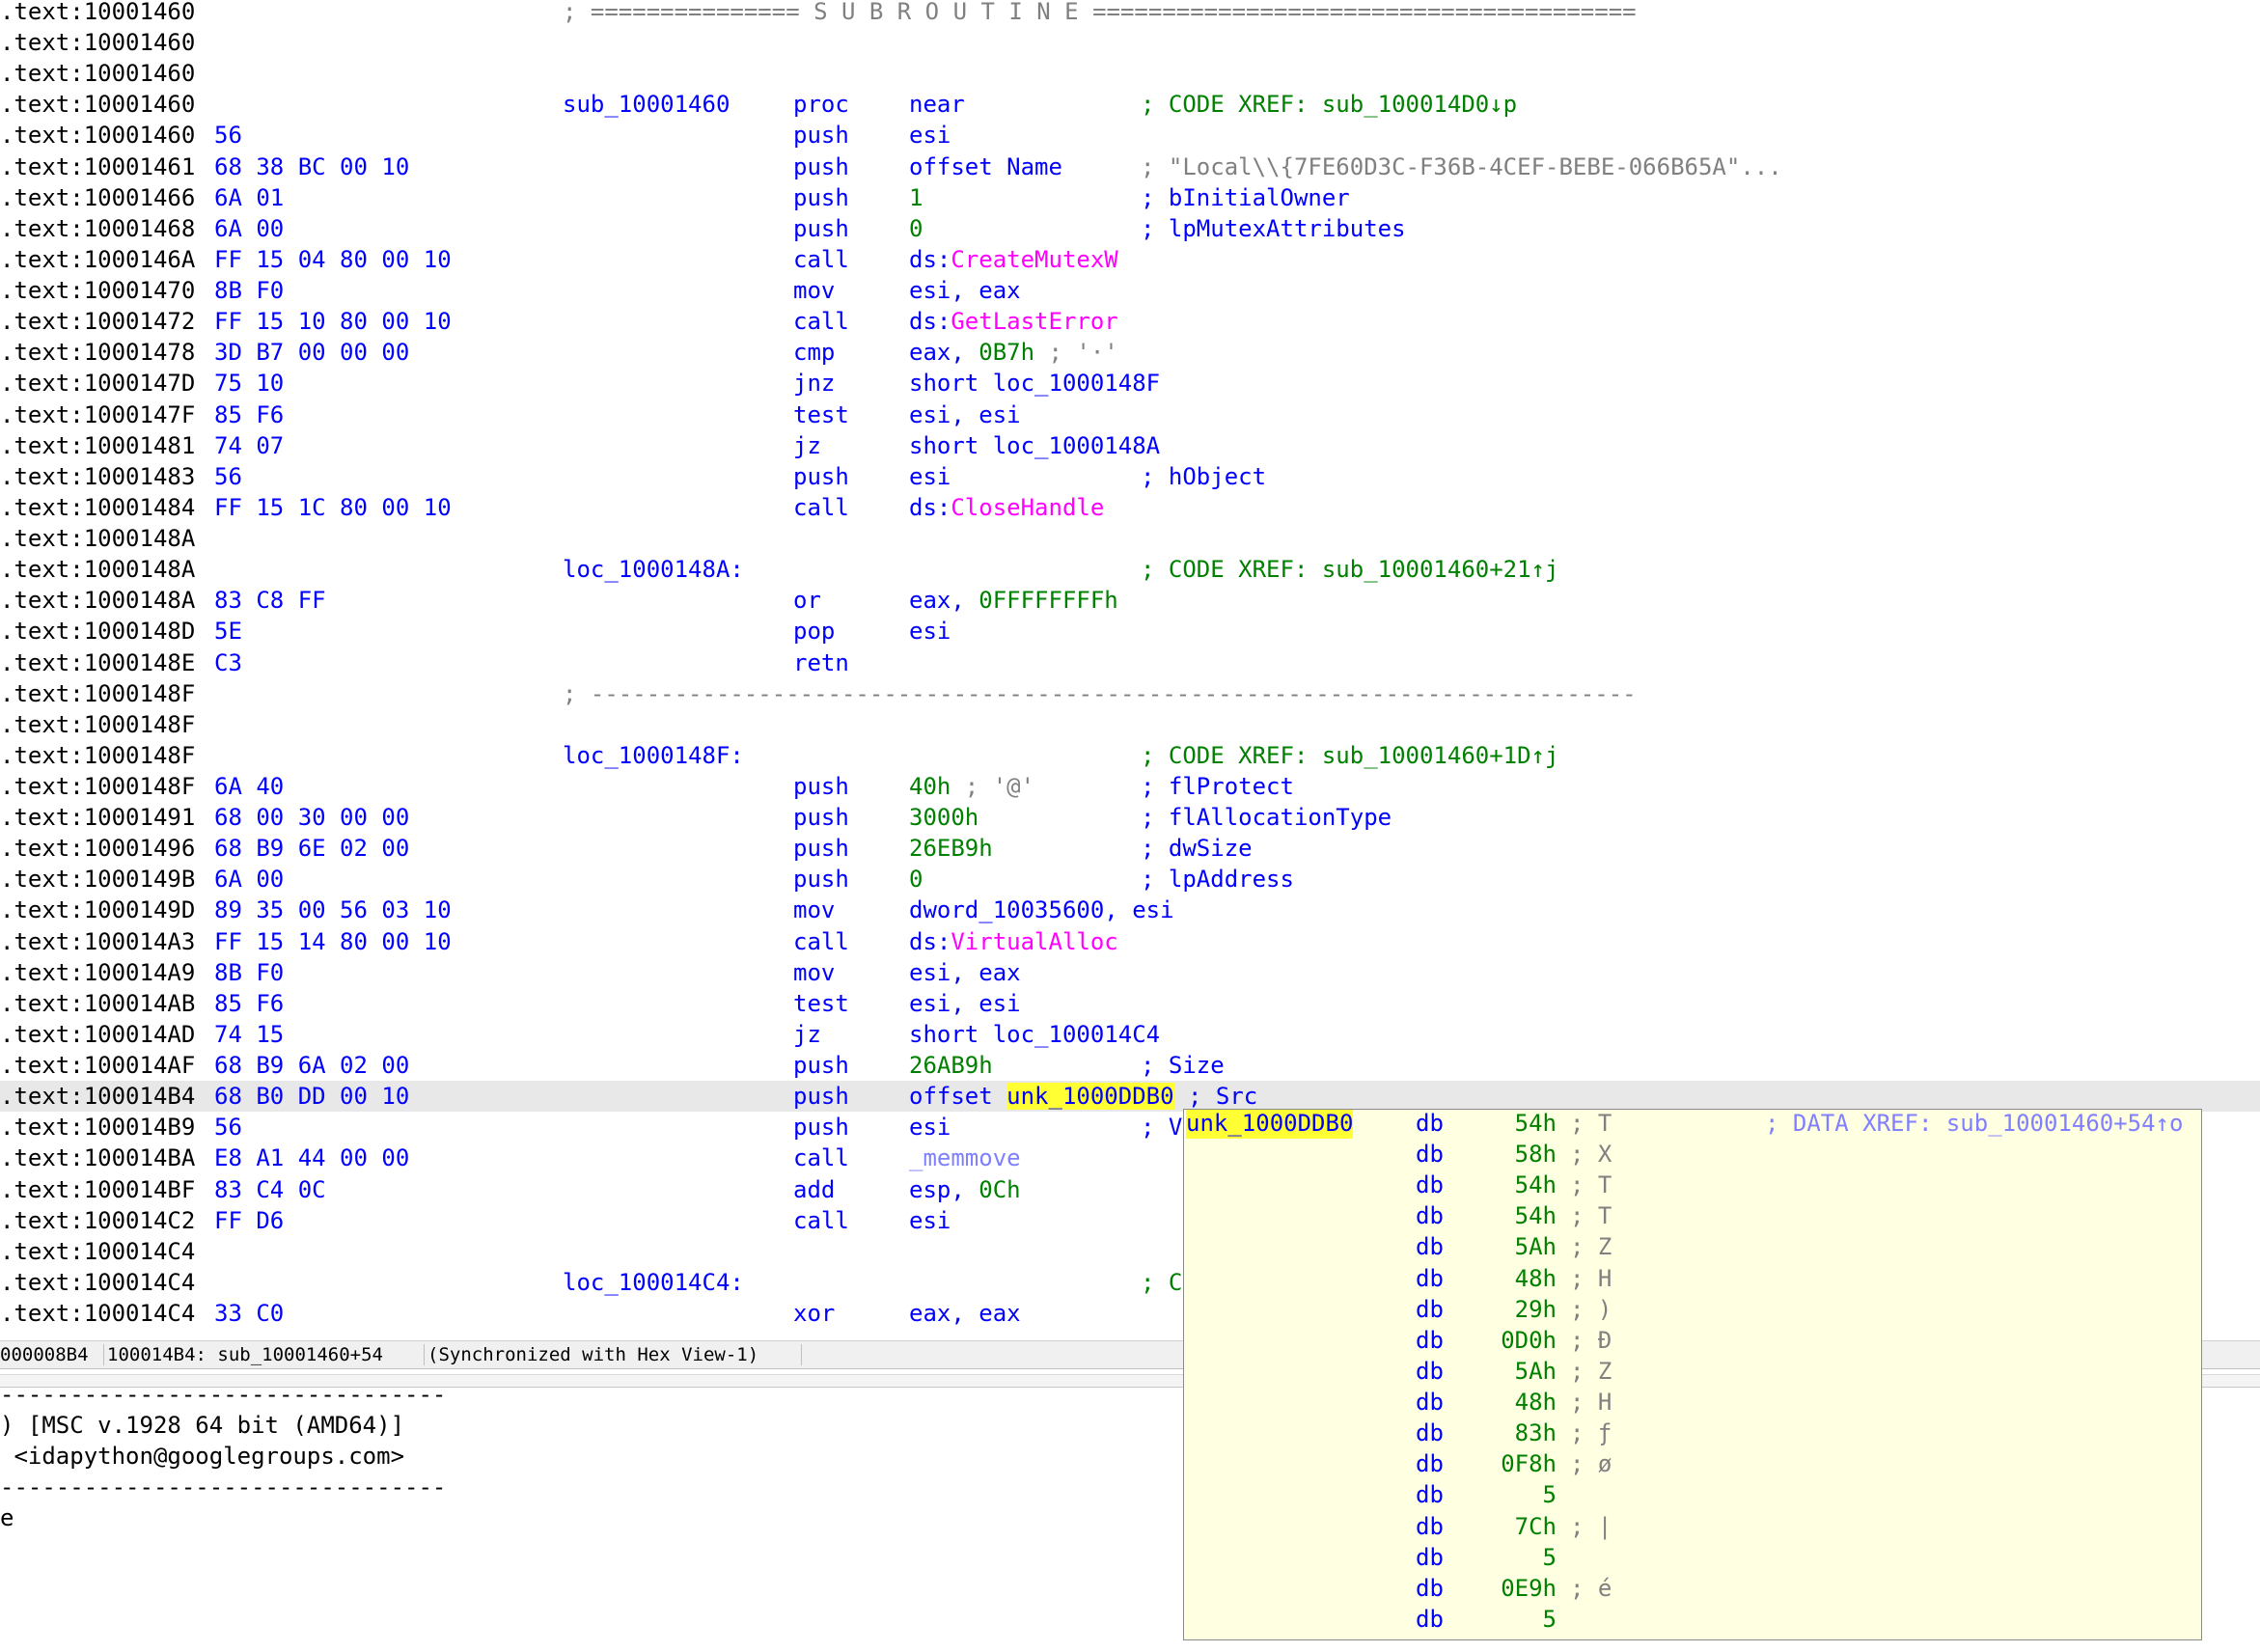 This screenshot has width=2260, height=1652. Describe the element at coordinates (249, 384) in the screenshot. I see `opcode-bytes: 75 10` at that location.